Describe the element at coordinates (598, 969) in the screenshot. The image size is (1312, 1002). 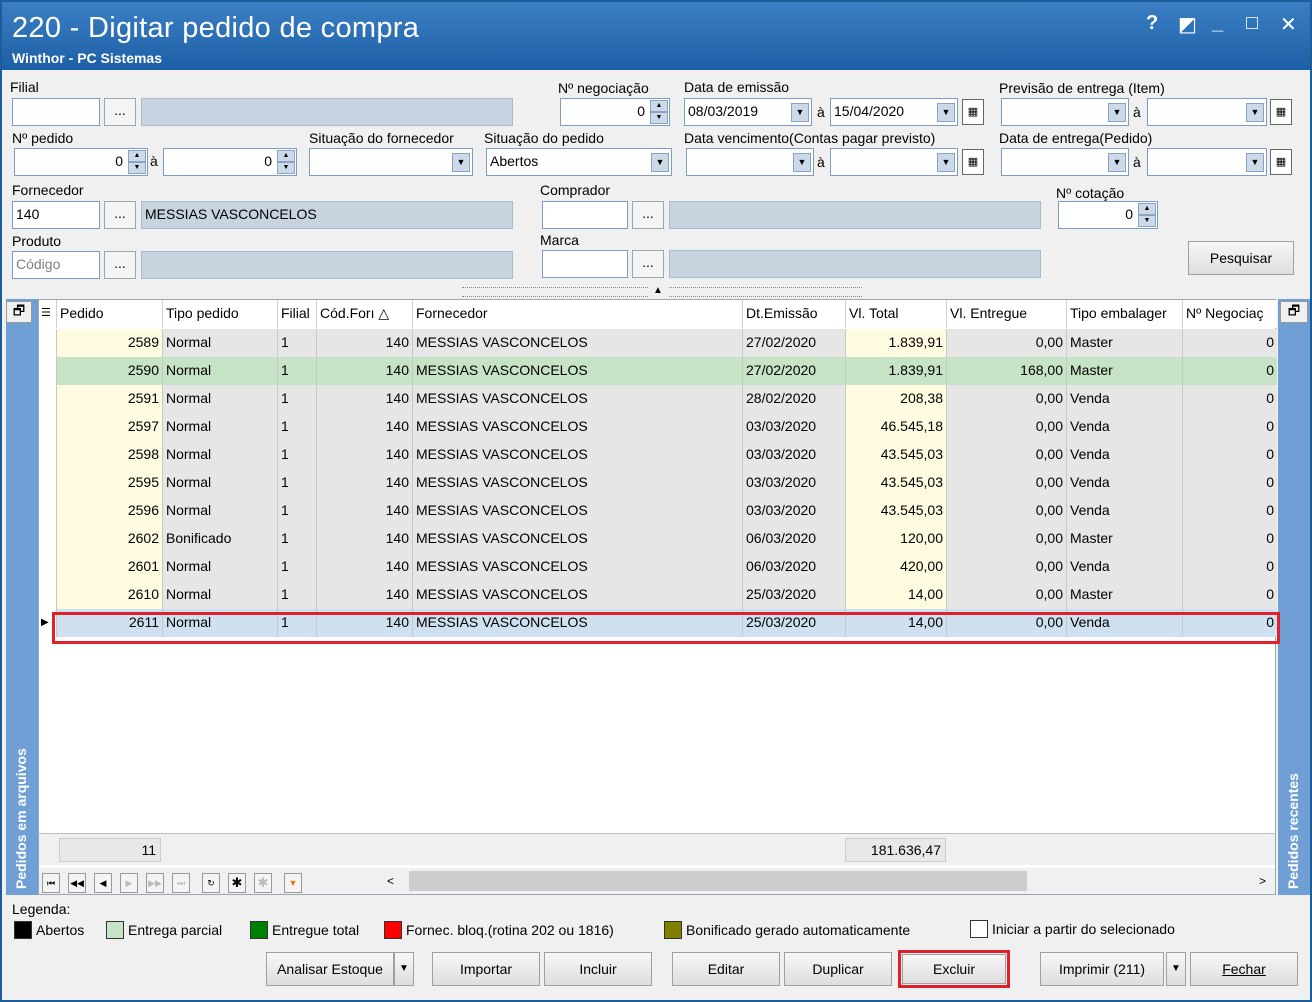
I see `incluir-button: Incluir` at that location.